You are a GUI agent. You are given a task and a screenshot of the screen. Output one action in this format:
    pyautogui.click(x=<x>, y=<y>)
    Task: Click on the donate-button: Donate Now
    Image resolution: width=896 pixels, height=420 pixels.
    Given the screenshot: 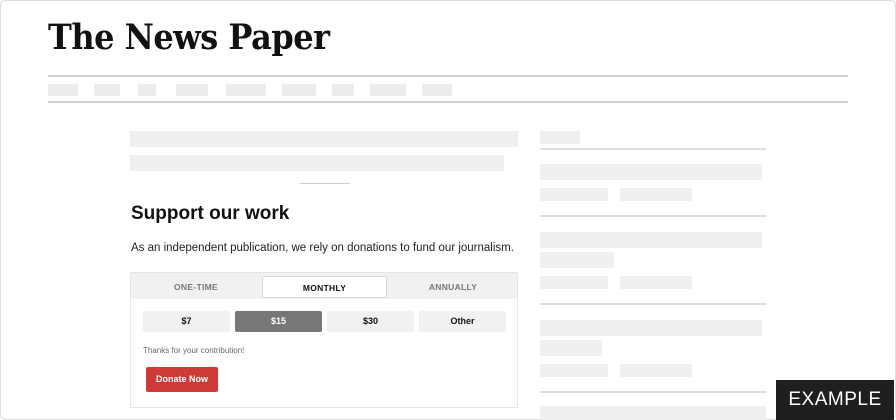 What is the action you would take?
    pyautogui.click(x=182, y=379)
    